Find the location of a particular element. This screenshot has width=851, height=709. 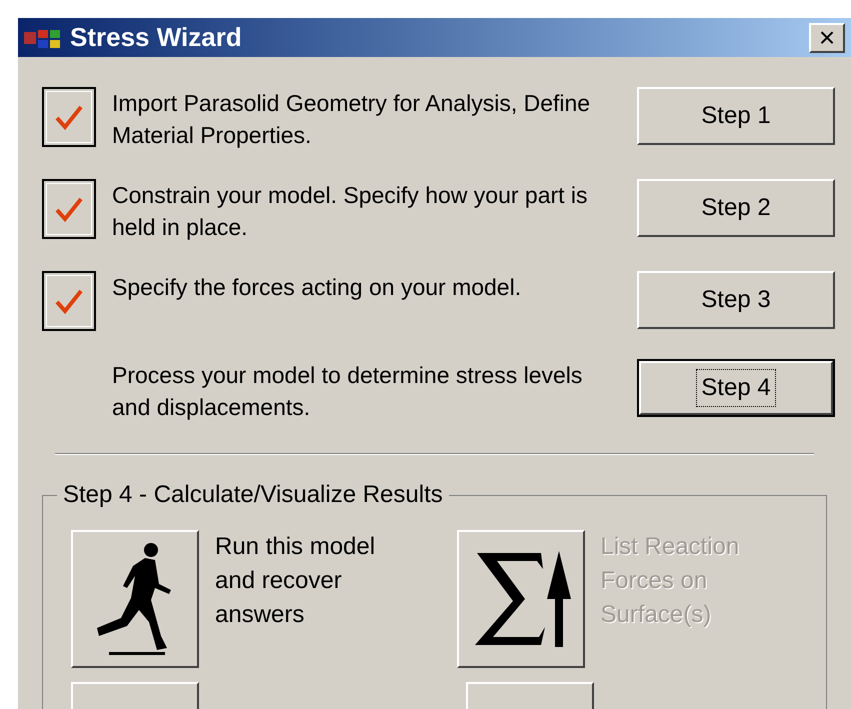

step-description: Process your model to determine stress levels and displacements. is located at coordinates (348, 391).